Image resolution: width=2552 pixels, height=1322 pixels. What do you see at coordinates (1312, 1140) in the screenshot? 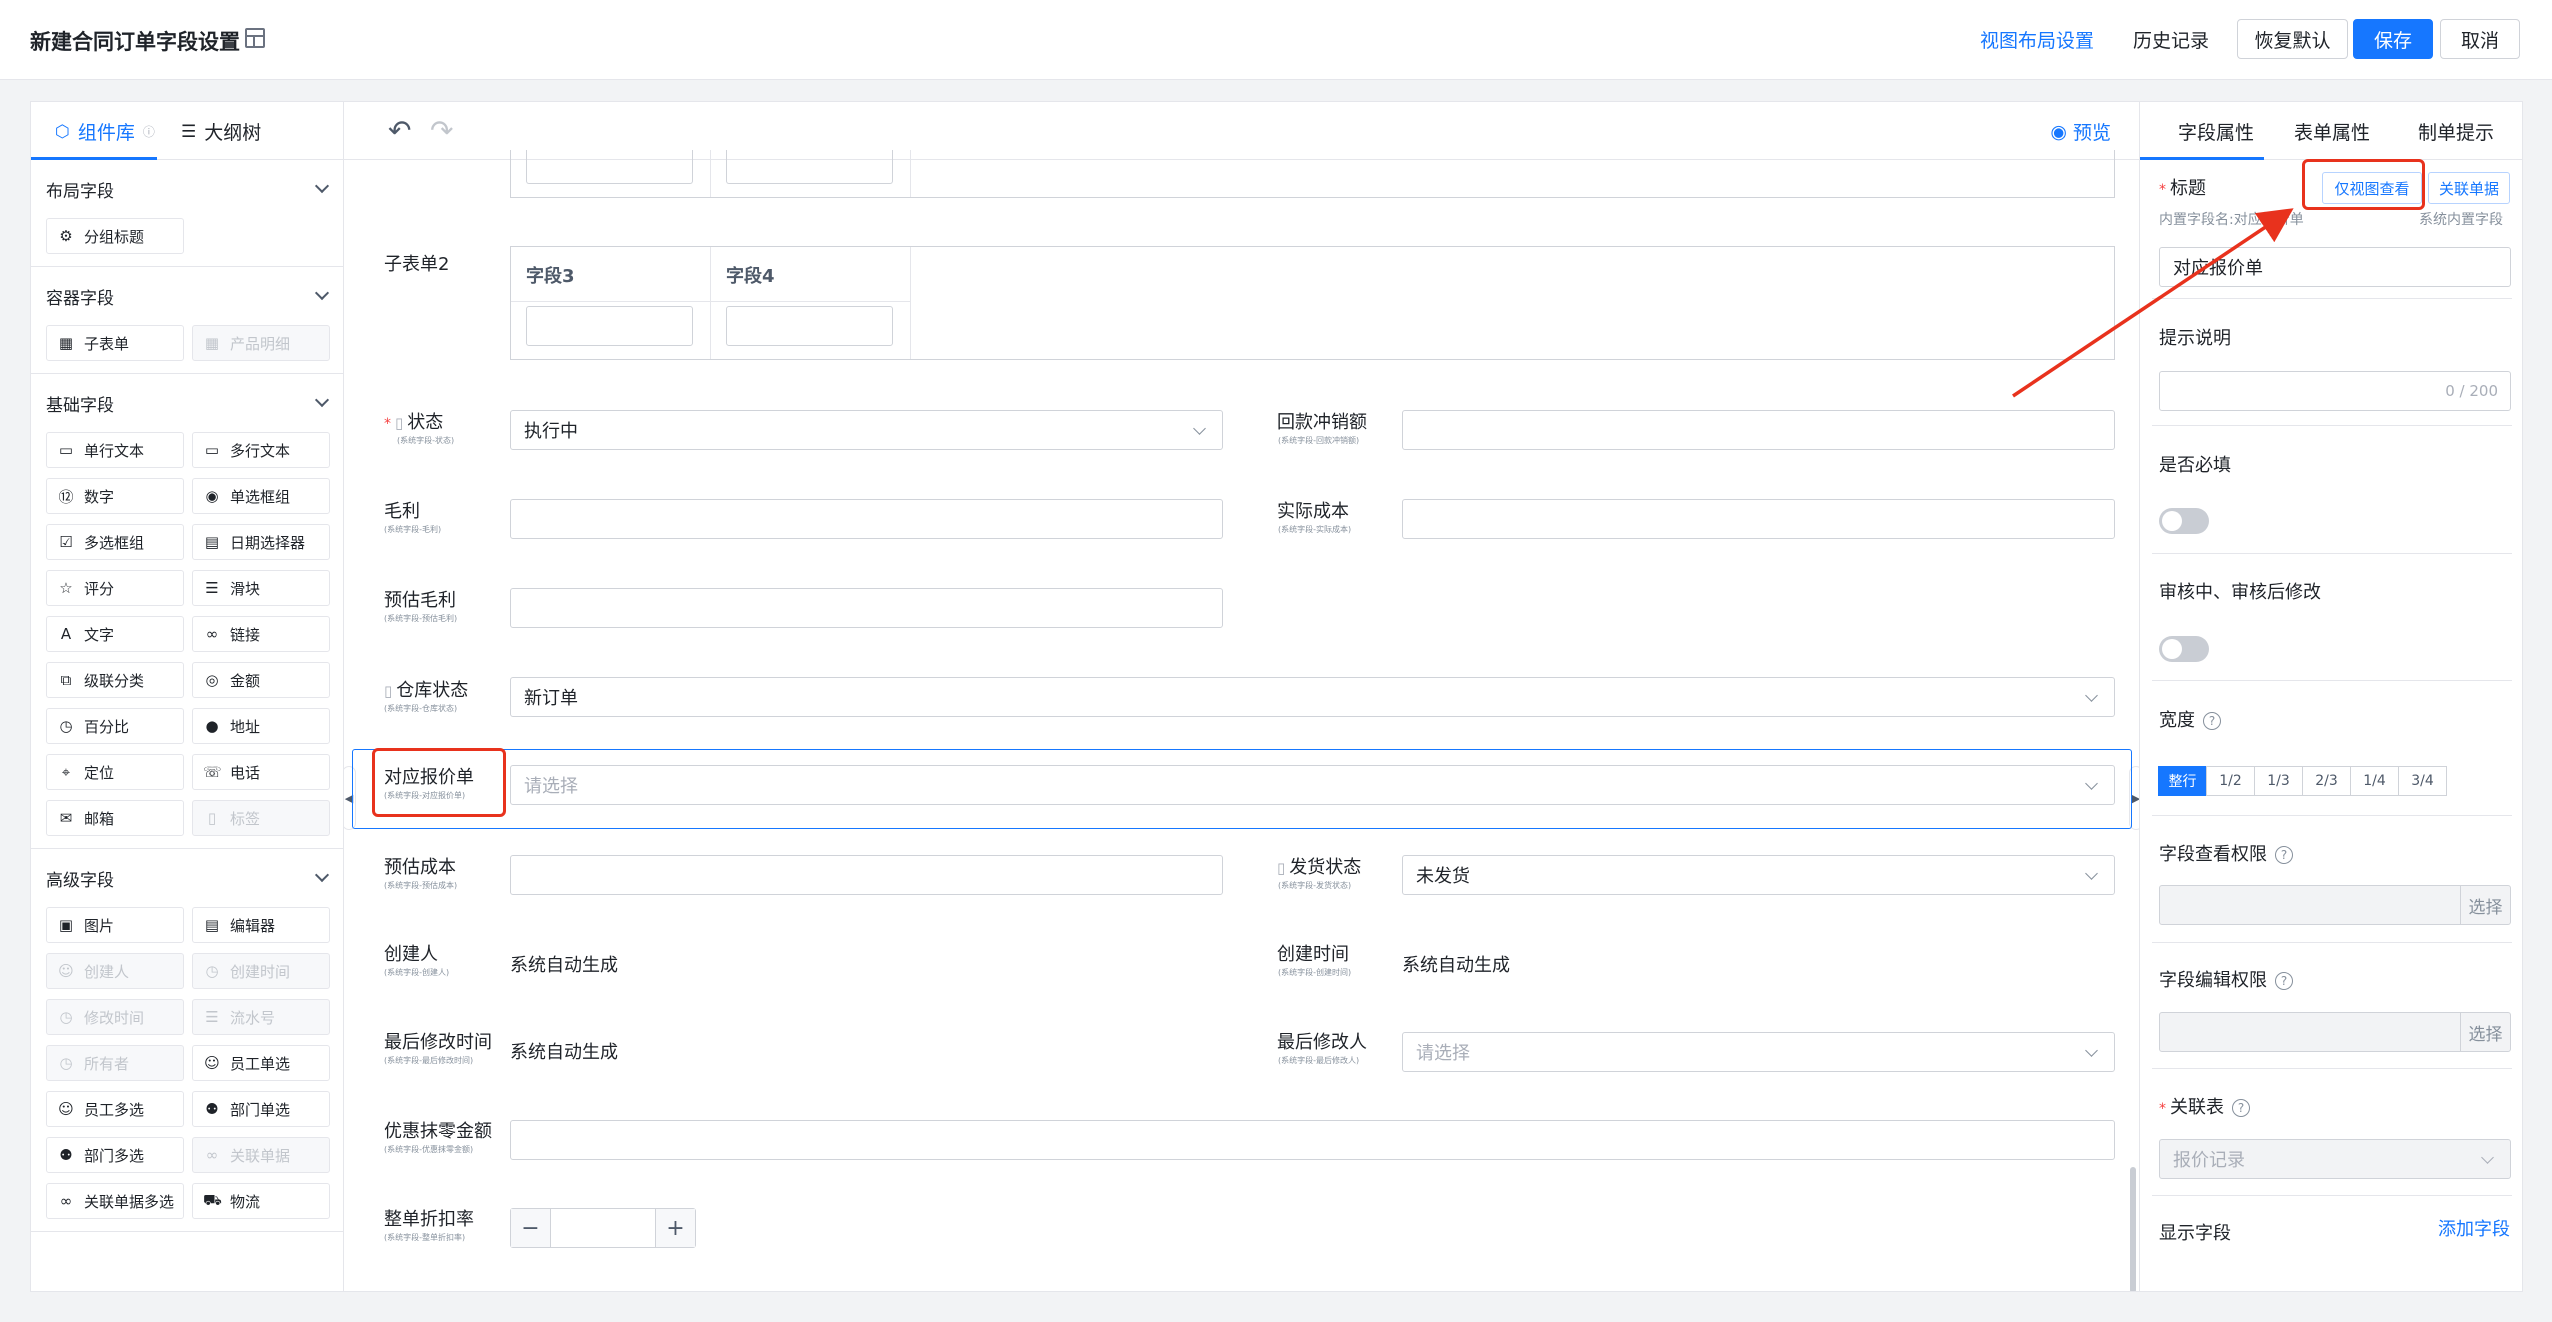
I see `discount-amount-input` at bounding box center [1312, 1140].